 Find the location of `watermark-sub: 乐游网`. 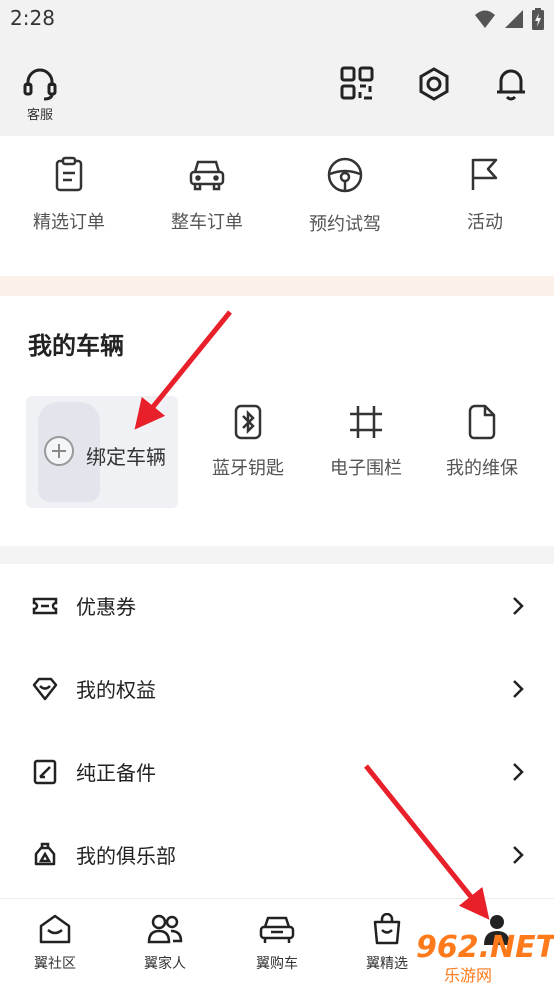

watermark-sub: 乐游网 is located at coordinates (468, 975).